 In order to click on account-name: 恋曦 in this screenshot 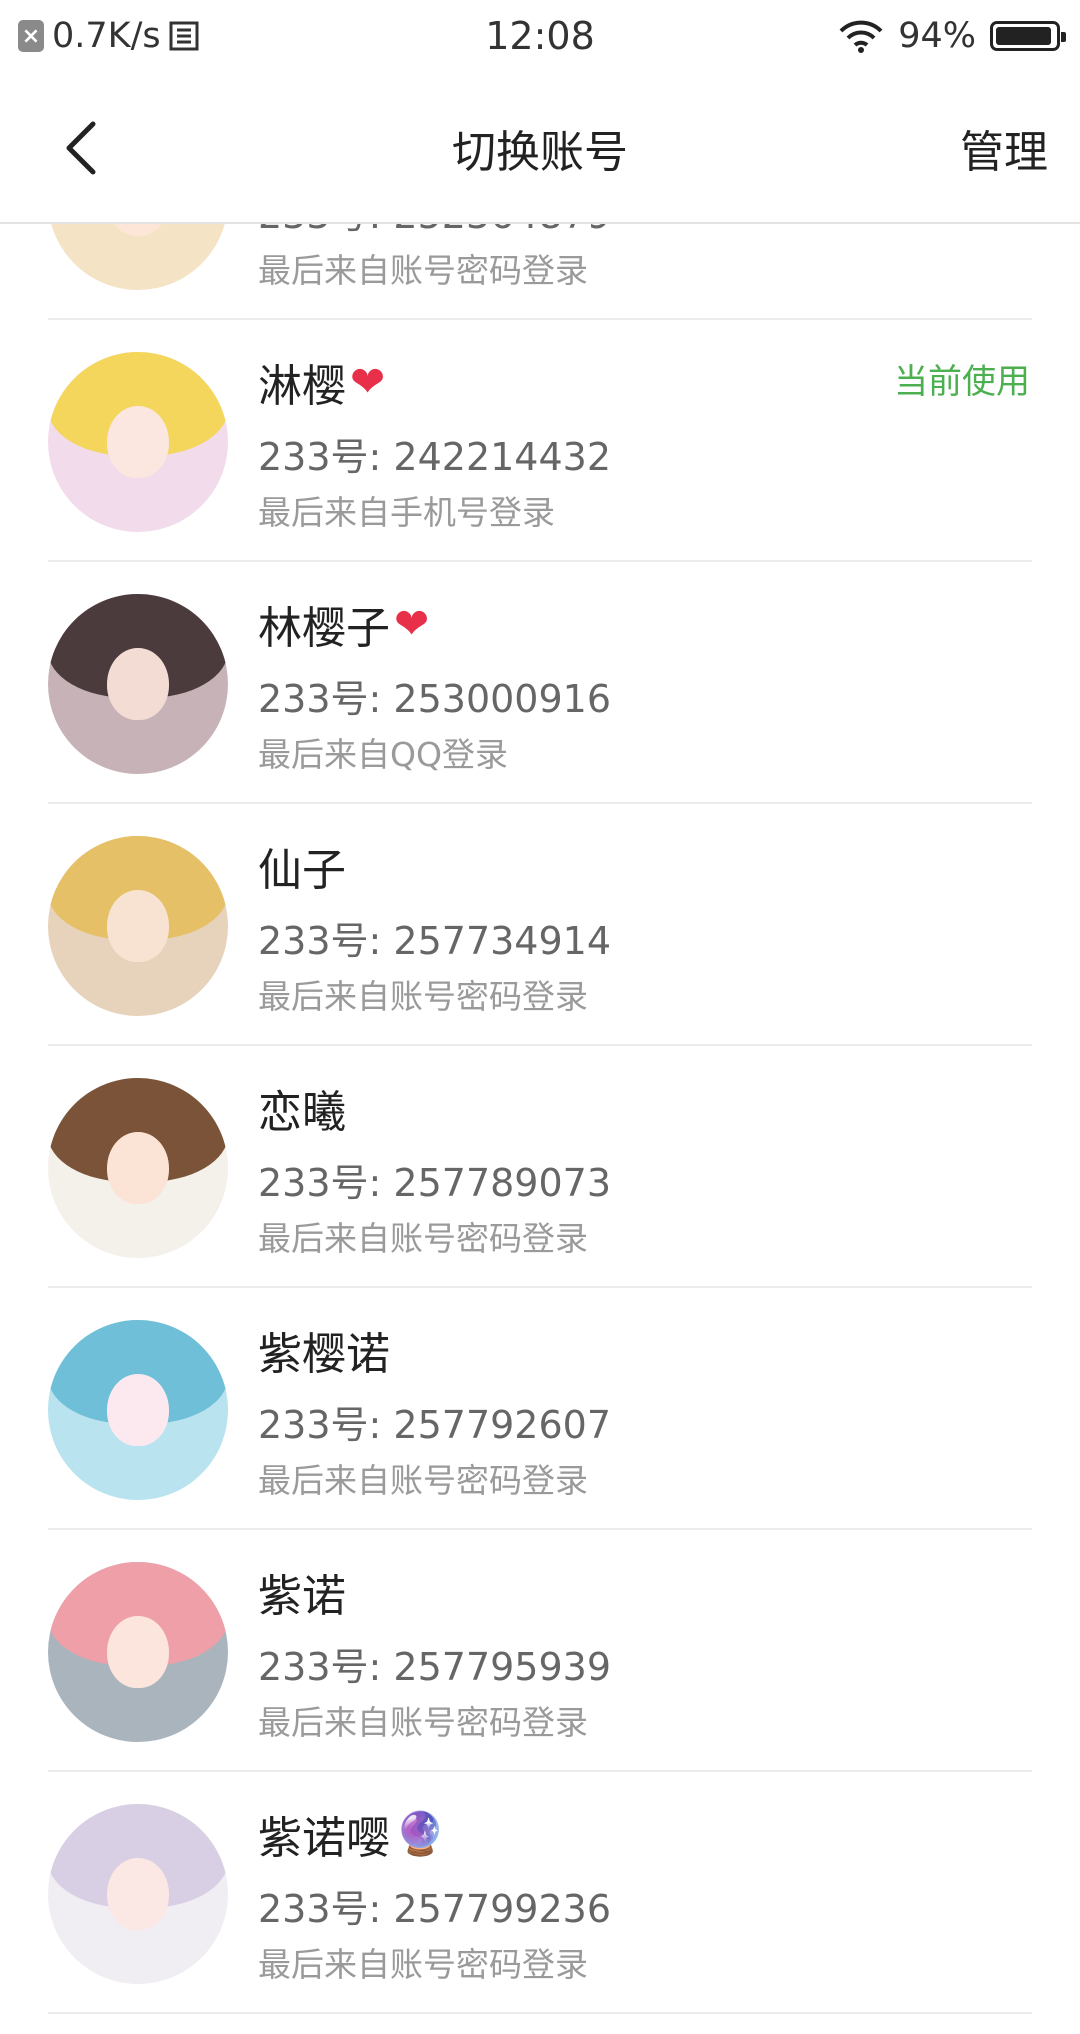, I will do `click(302, 1112)`.